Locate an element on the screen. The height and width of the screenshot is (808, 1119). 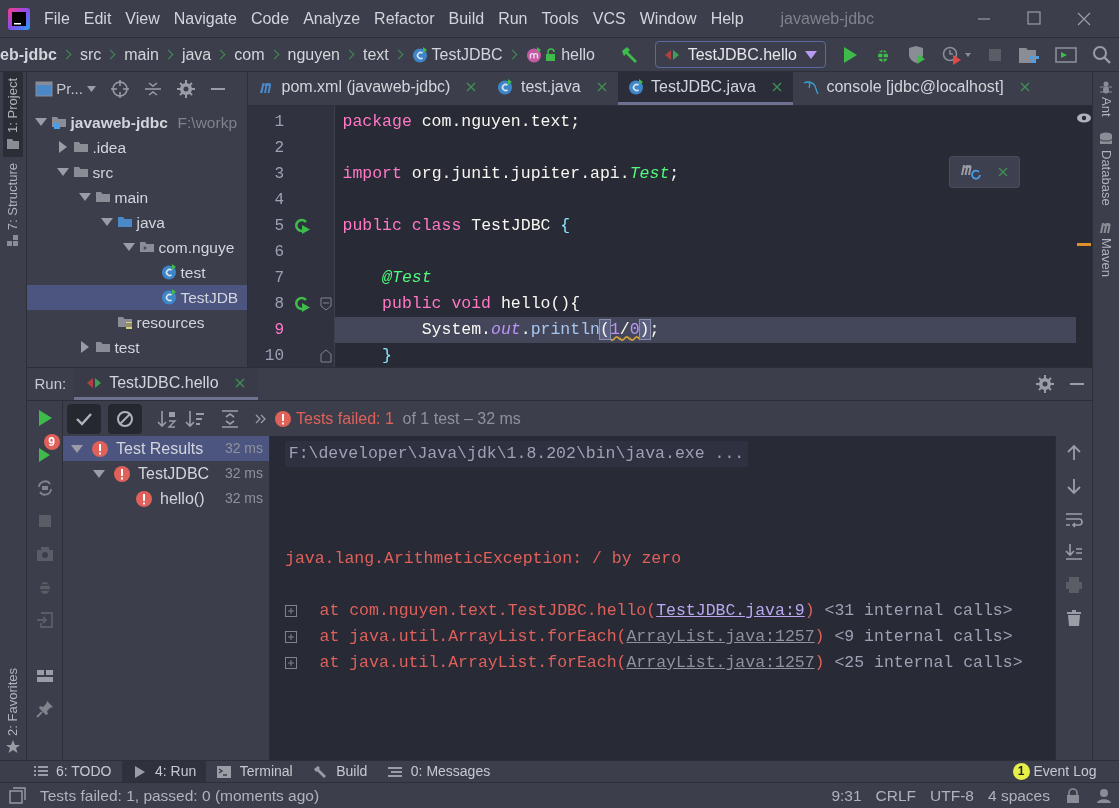
menu-item: Refactor is located at coordinates (404, 18).